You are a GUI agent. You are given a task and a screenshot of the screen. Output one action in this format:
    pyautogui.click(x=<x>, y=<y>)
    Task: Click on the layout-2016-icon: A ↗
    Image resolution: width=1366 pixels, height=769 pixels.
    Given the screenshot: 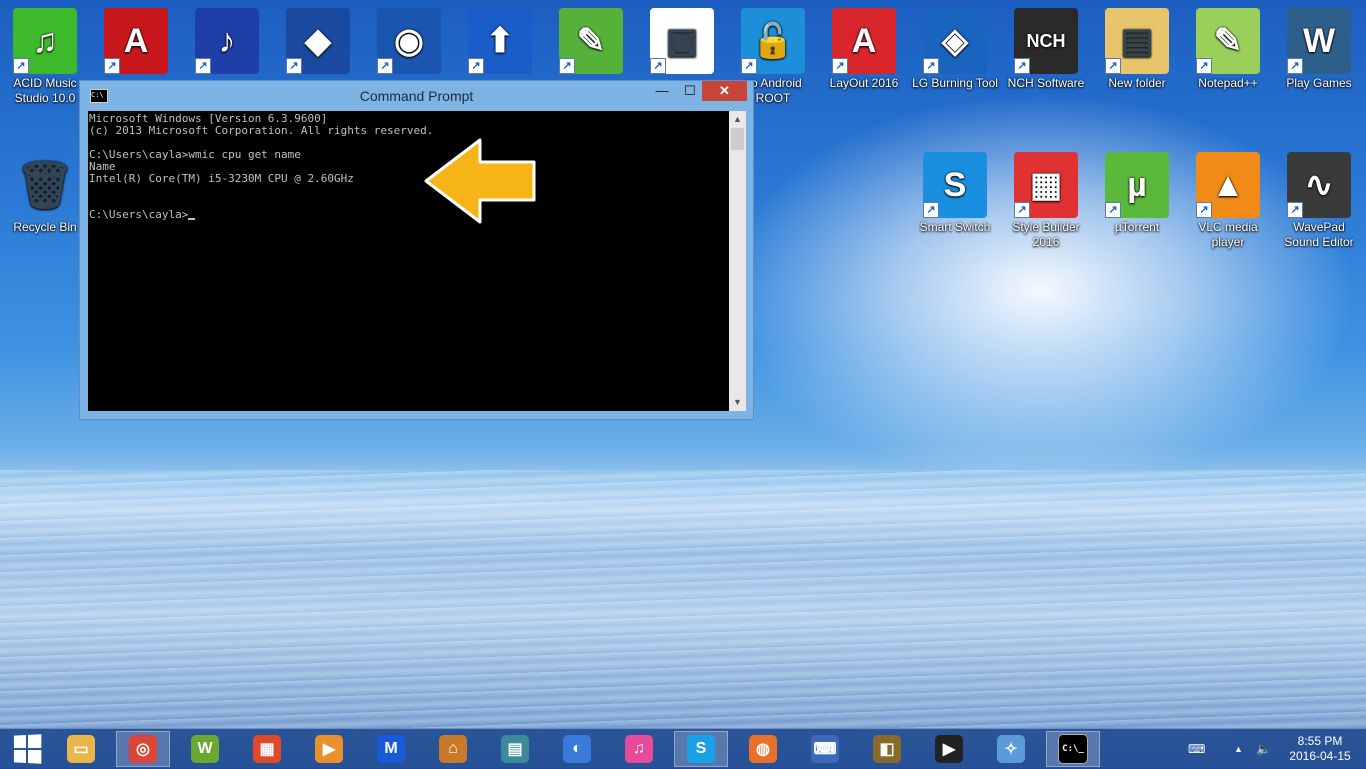 What is the action you would take?
    pyautogui.click(x=864, y=41)
    